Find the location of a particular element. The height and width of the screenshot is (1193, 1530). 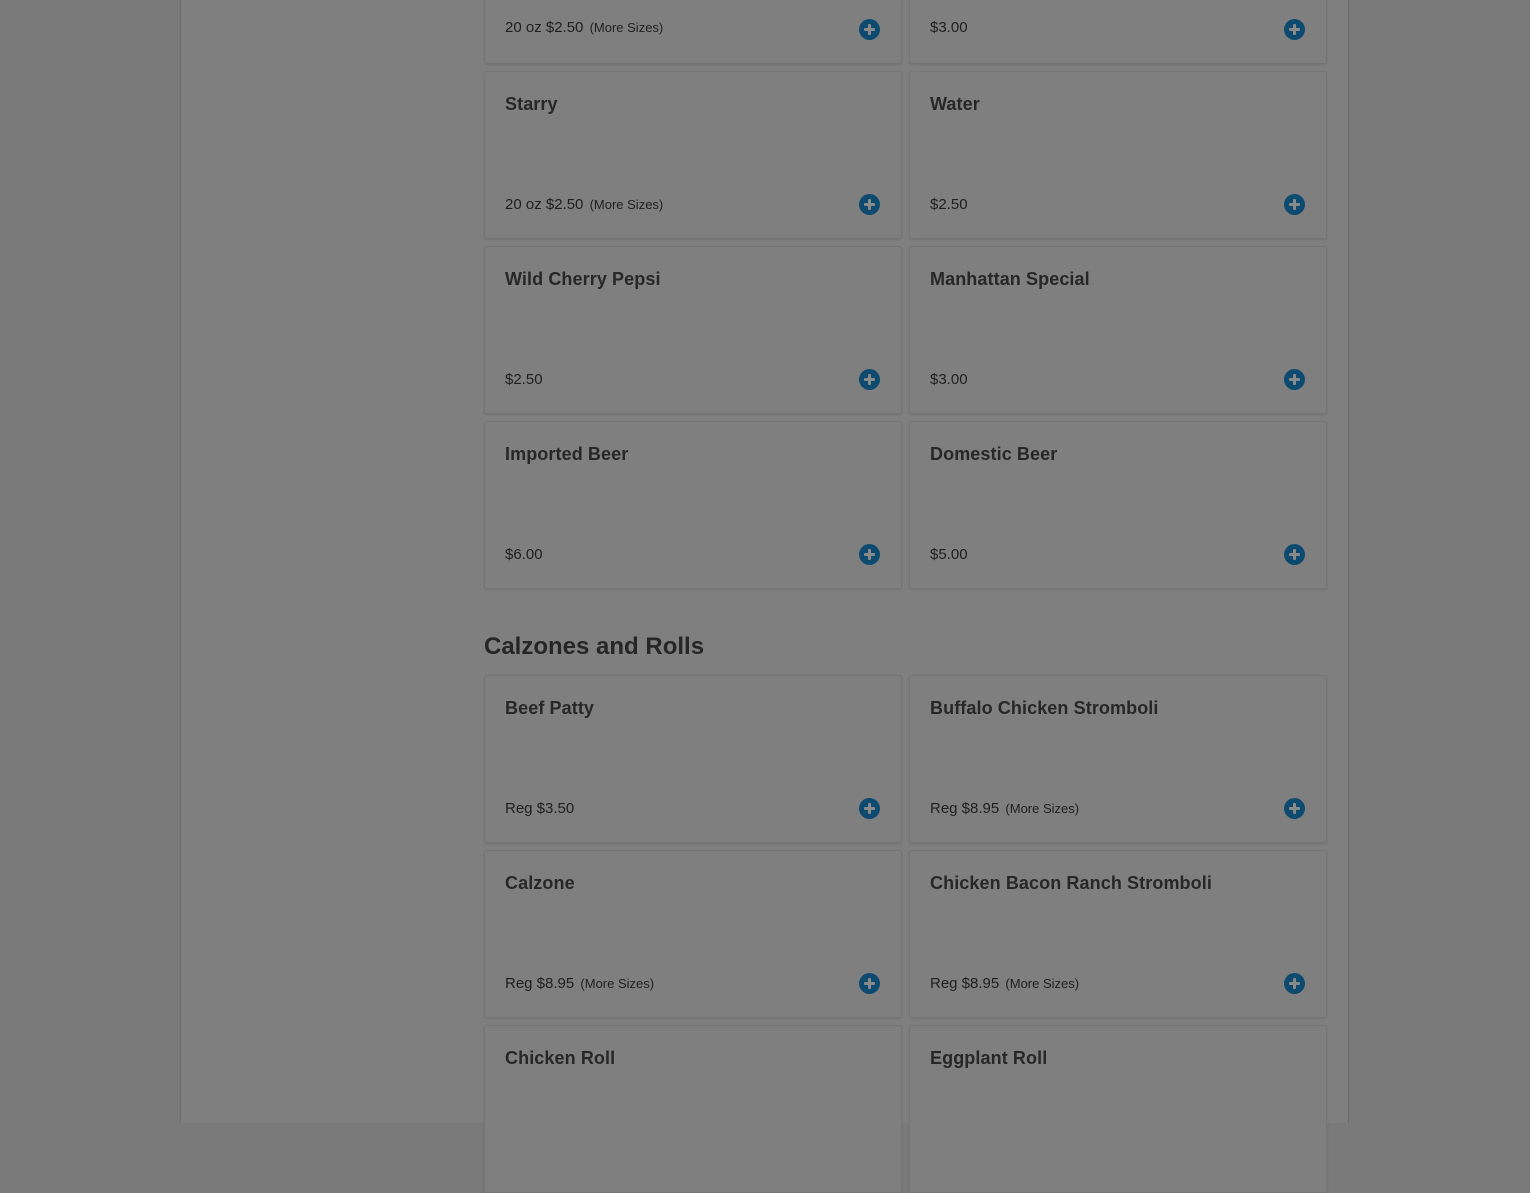

item-name: Wild Cherry Pepsi is located at coordinates (583, 279).